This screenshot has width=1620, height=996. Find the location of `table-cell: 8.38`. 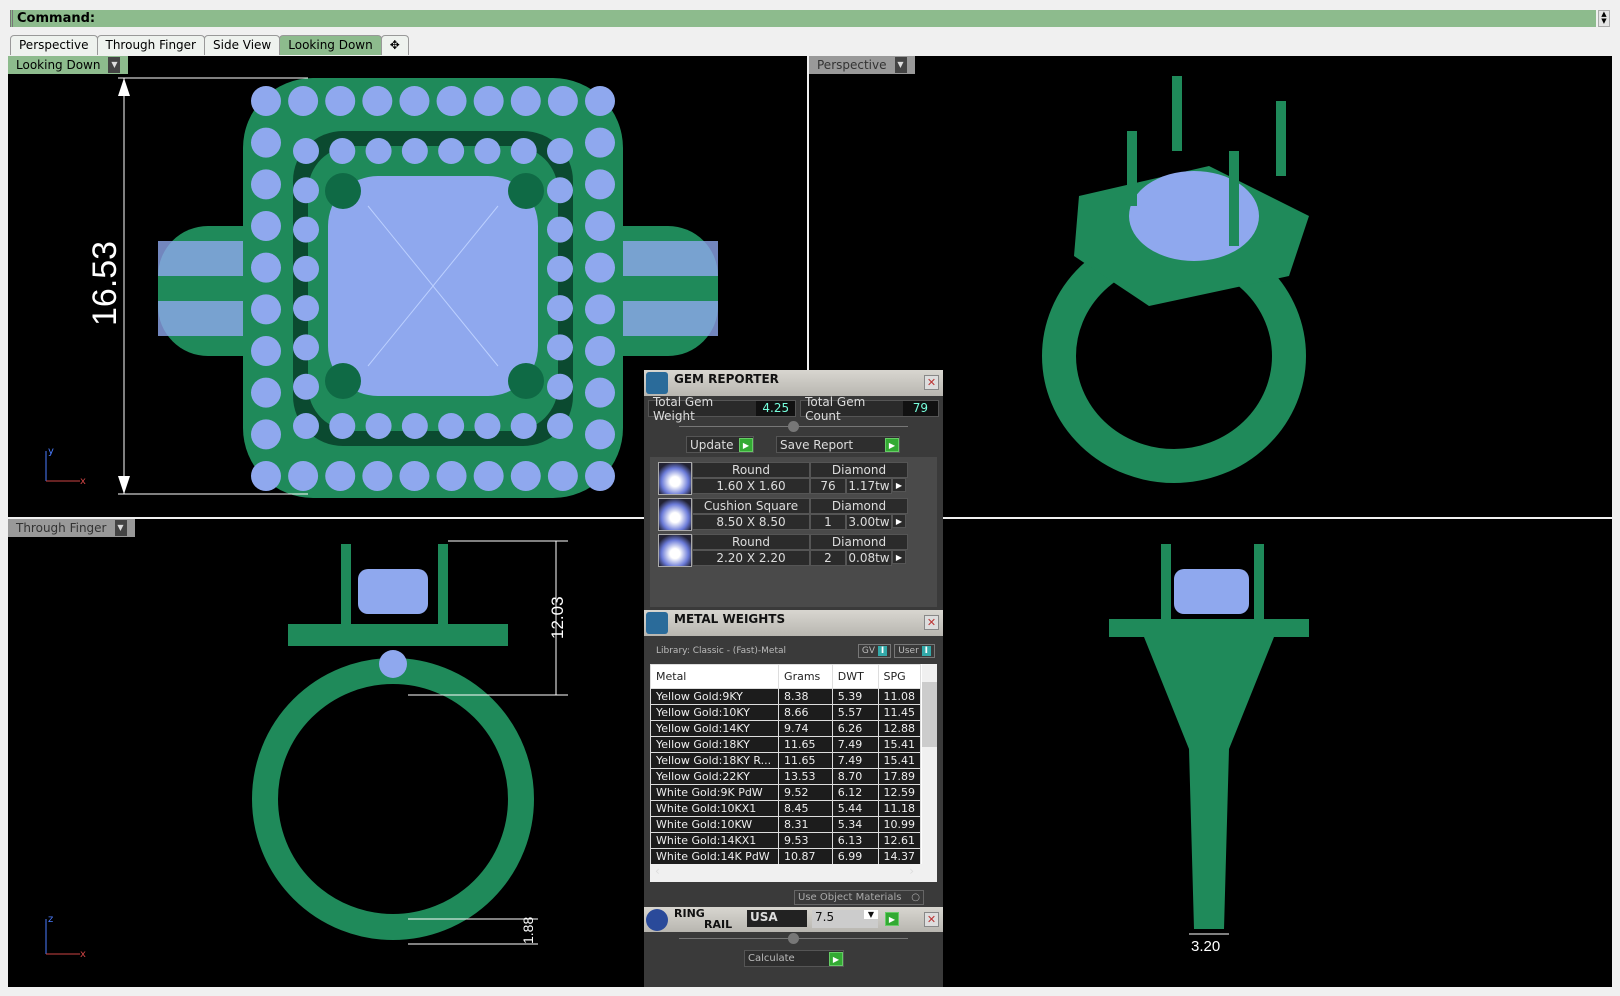

table-cell: 8.38 is located at coordinates (805, 696).